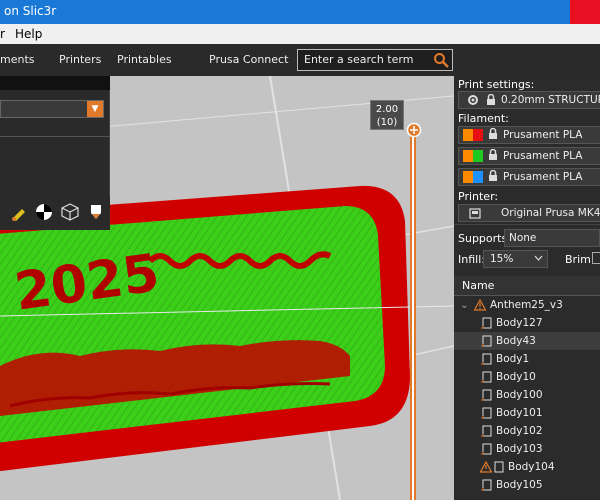 This screenshot has height=500, width=600. Describe the element at coordinates (20, 212) in the screenshot. I see `paint-brush-icon` at that location.